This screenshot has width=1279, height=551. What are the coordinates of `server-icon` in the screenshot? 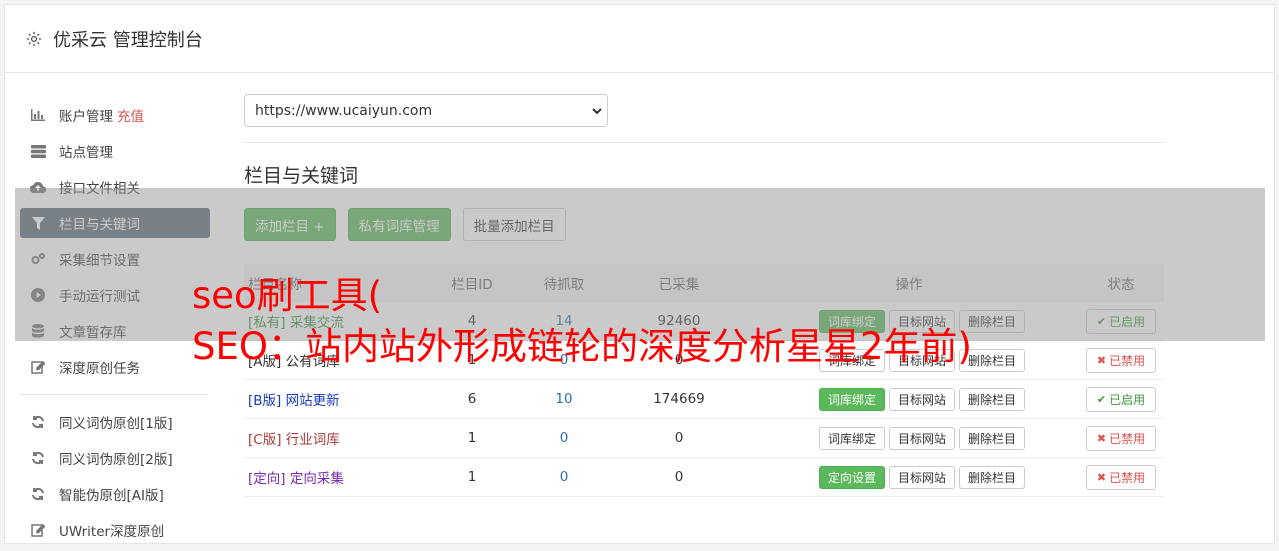 It's located at (38, 151).